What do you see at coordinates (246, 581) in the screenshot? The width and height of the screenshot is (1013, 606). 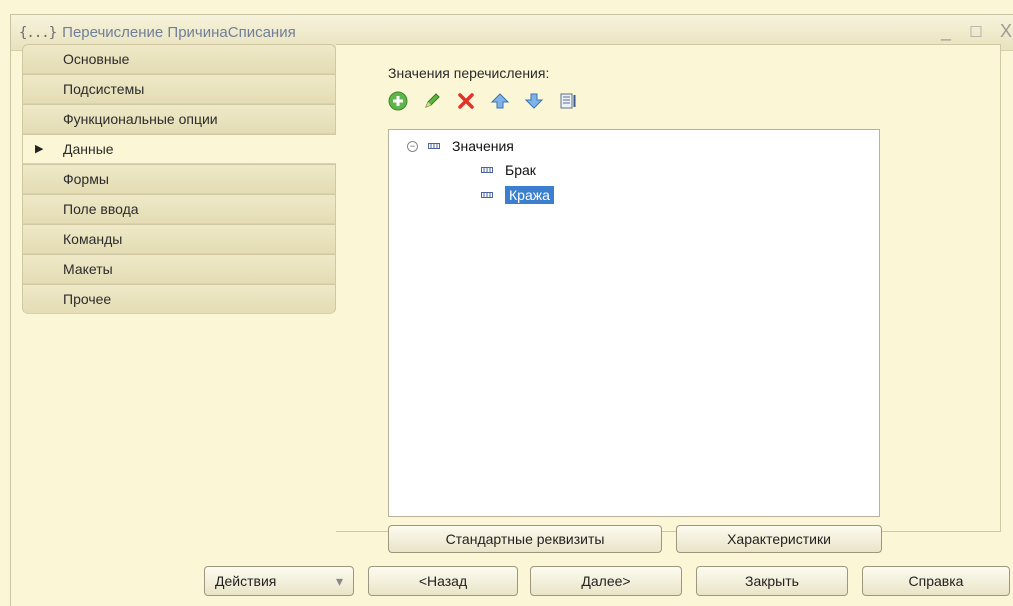 I see `actions-label: Действия` at bounding box center [246, 581].